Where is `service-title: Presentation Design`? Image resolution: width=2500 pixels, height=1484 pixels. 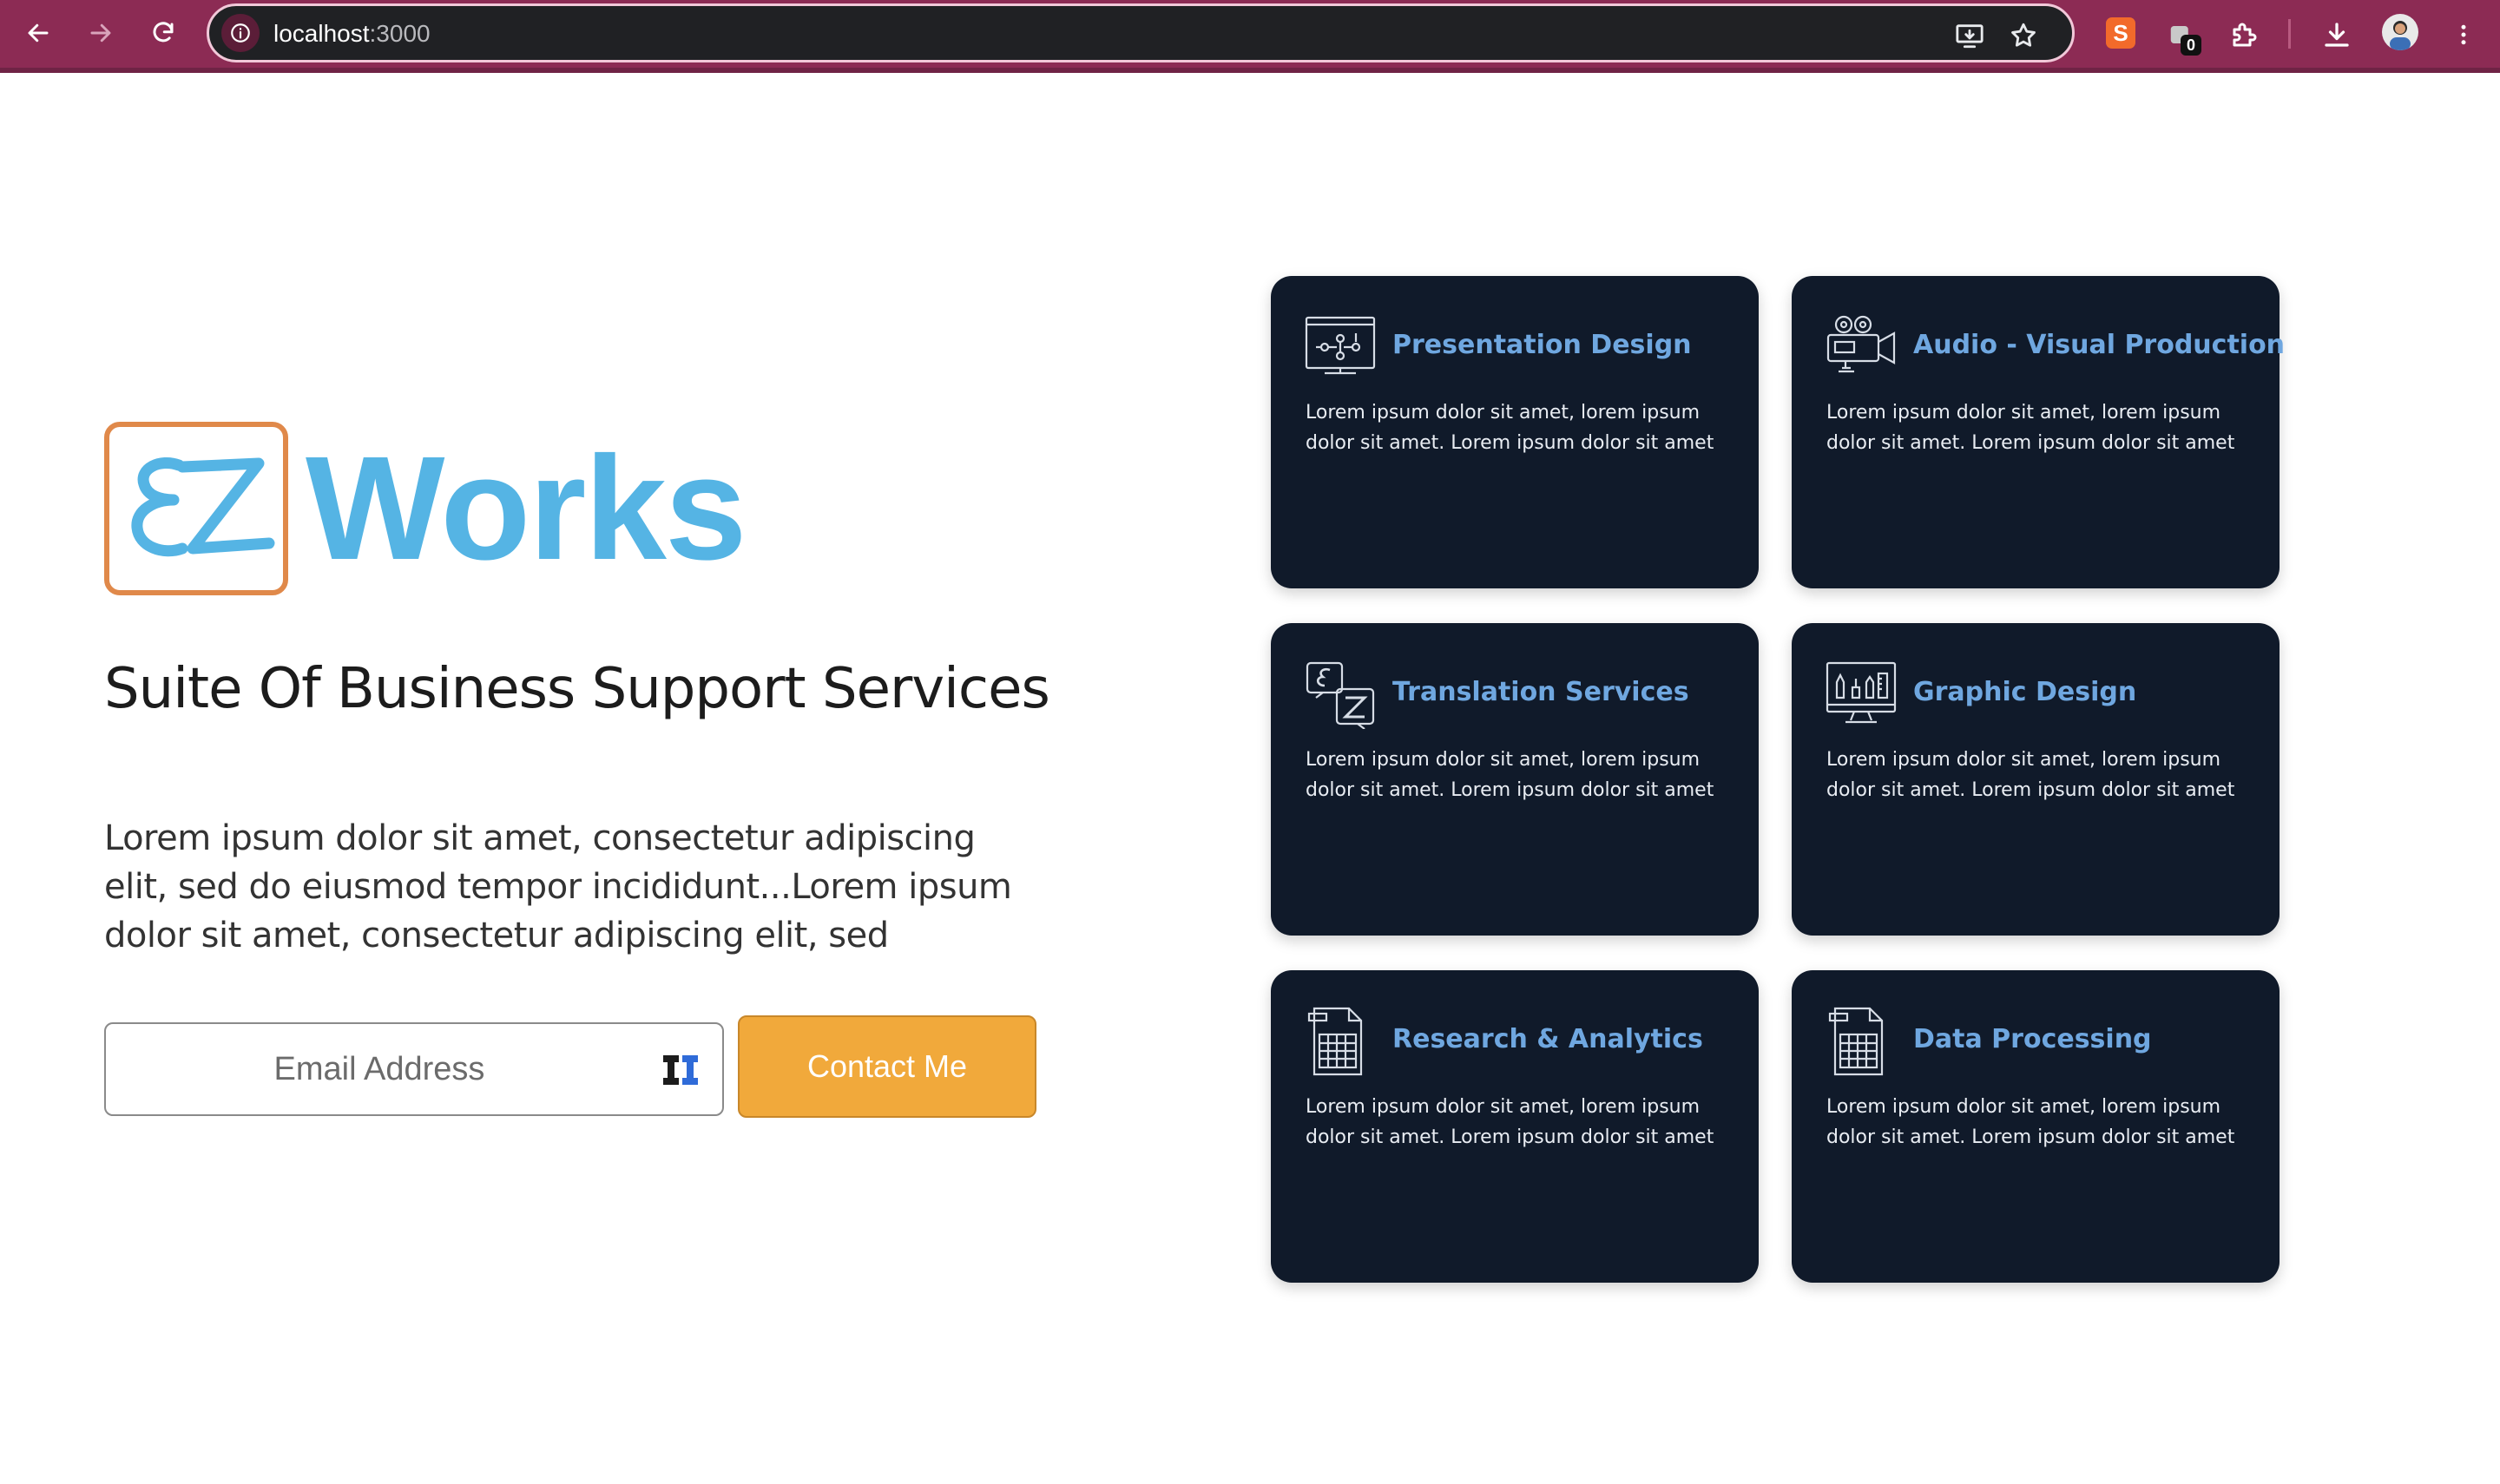
service-title: Presentation Design is located at coordinates (1542, 345).